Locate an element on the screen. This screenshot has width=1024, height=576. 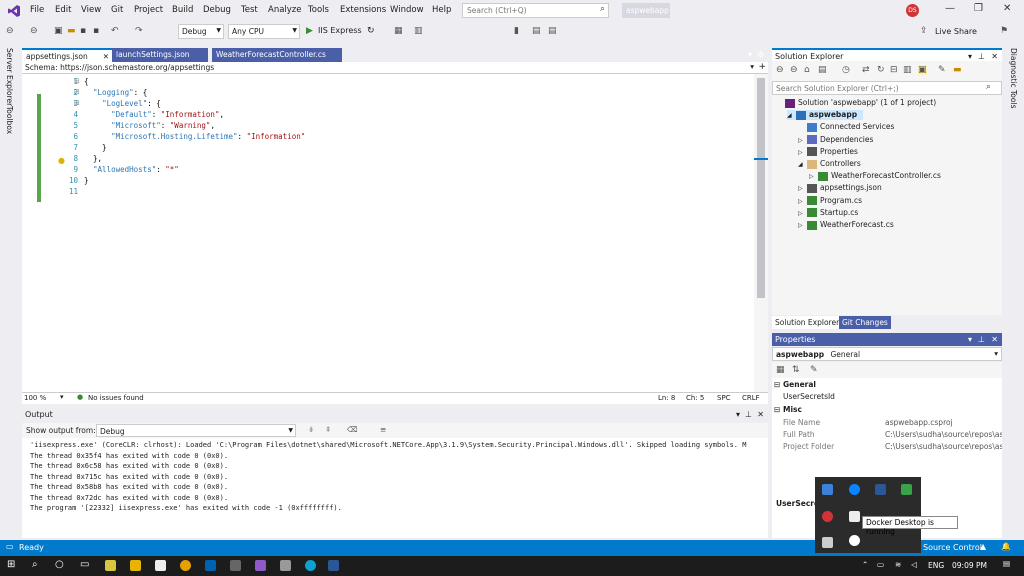
tab-appsettings: appsettings.json ✕ is located at coordinates (67, 55).